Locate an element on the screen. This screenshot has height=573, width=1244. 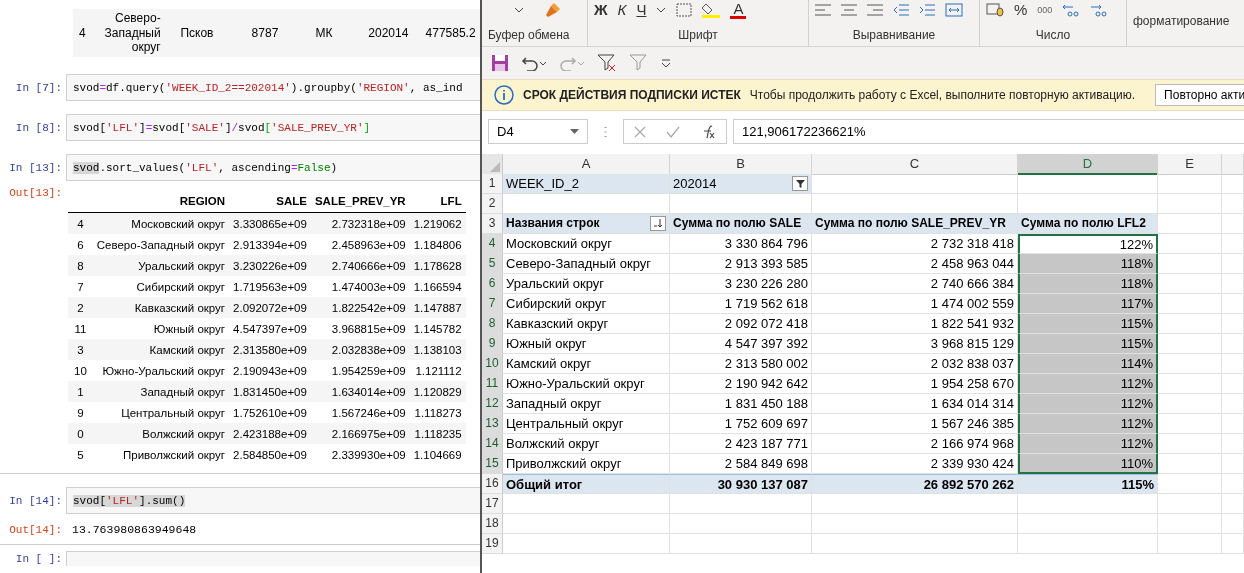
table-cell: 3 968 815 129 is located at coordinates (915, 344).